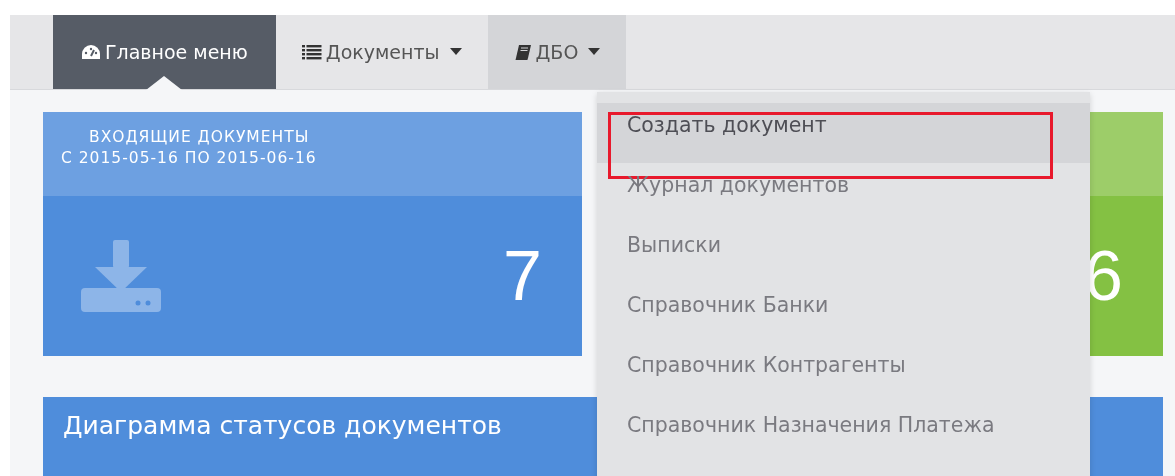 Image resolution: width=1175 pixels, height=476 pixels. Describe the element at coordinates (522, 276) in the screenshot. I see `document-count: 7` at that location.